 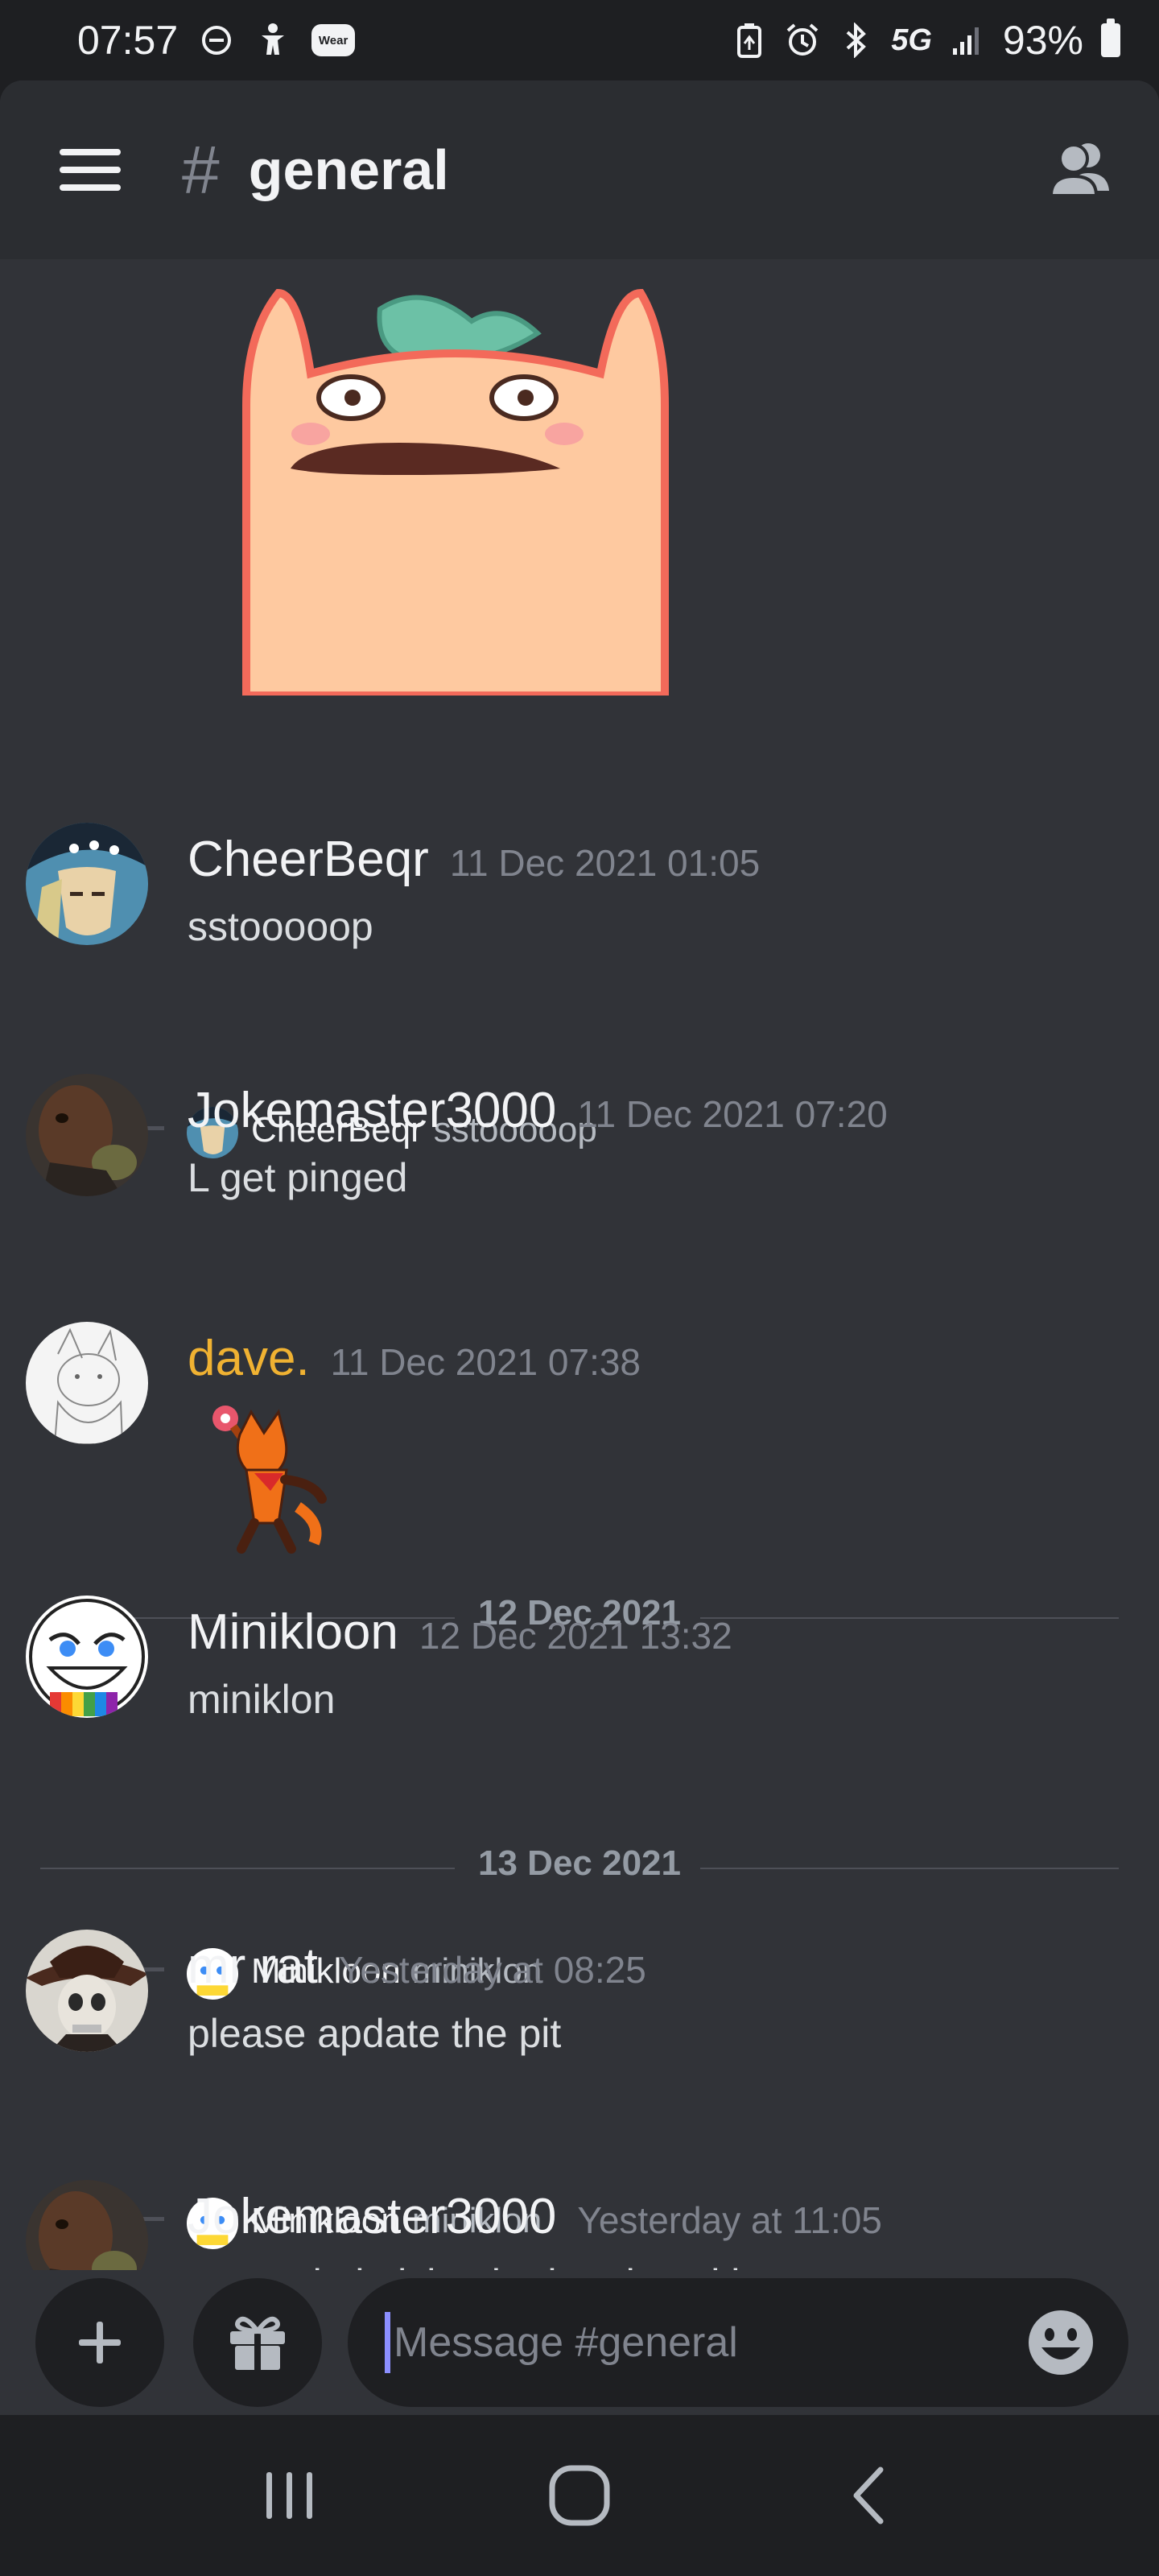 What do you see at coordinates (802, 40) in the screenshot?
I see `alarm-icon` at bounding box center [802, 40].